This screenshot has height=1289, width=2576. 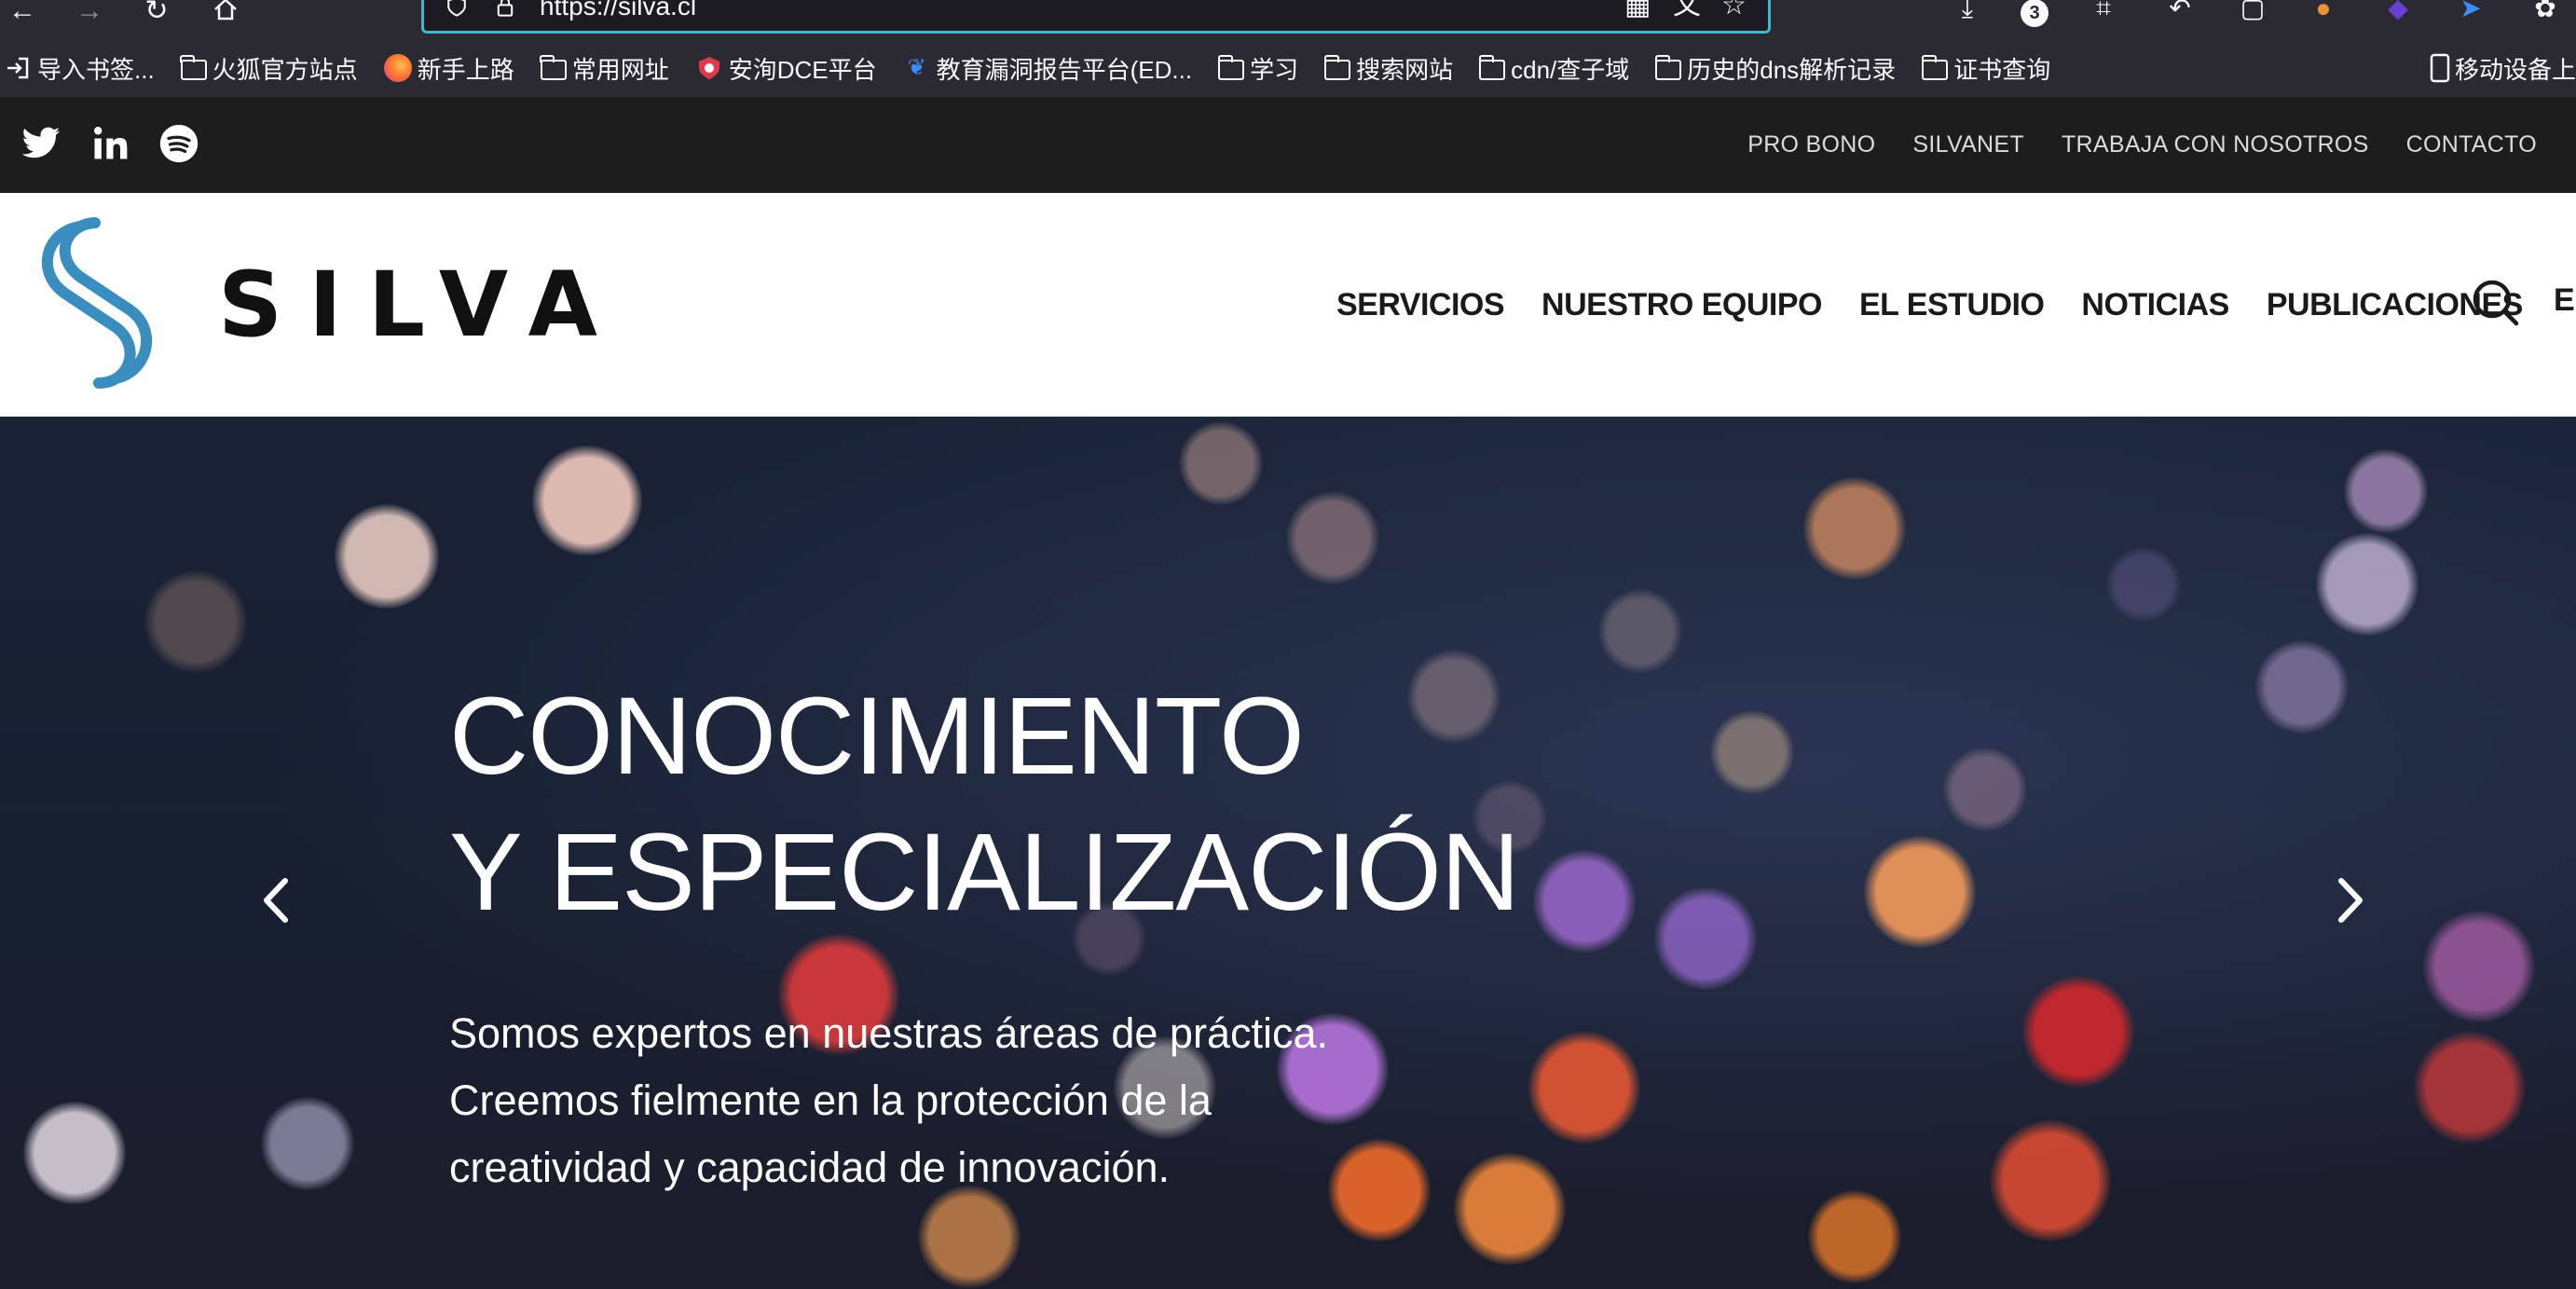 I want to click on url-bar: https://silva.cl ▦ 文 ☆, so click(x=1096, y=17).